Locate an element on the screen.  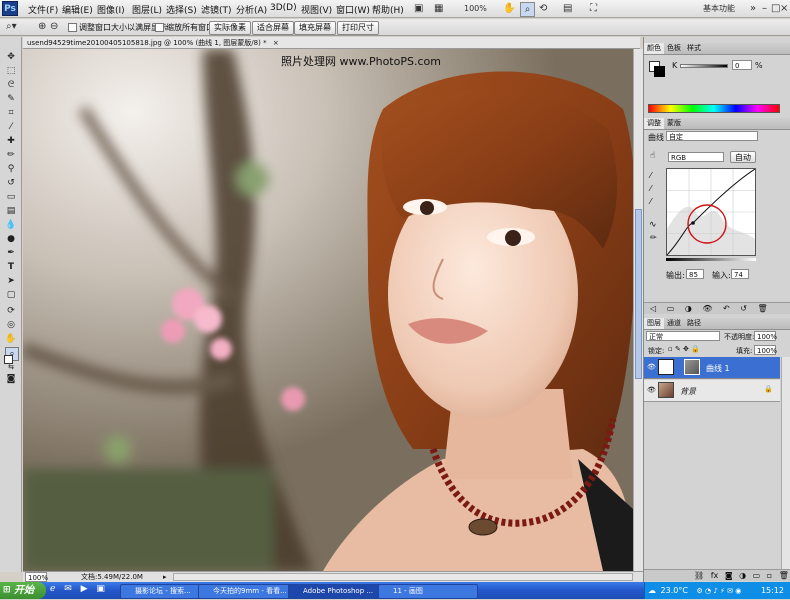
menu-file: 文件(F) is located at coordinates (43, 9).